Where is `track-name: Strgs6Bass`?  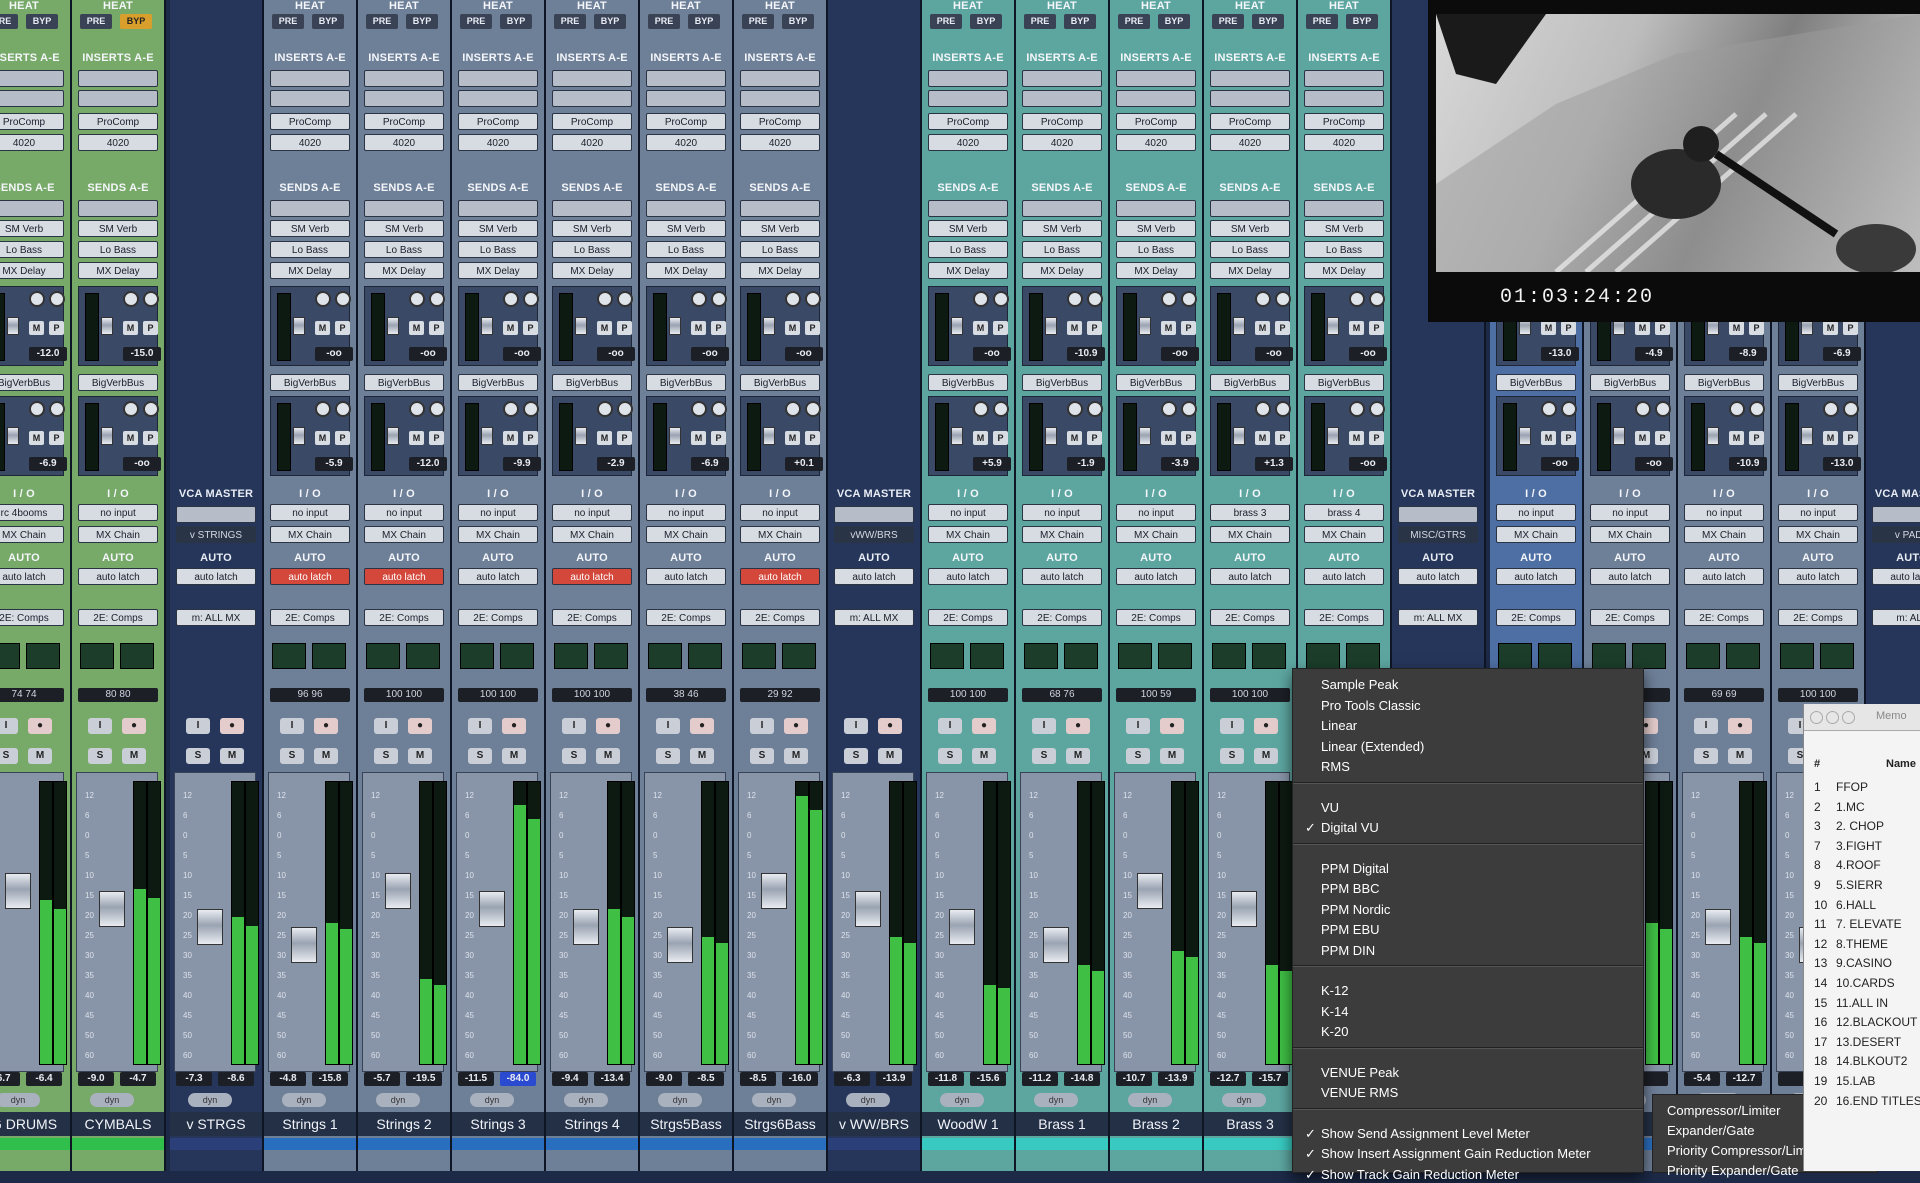 track-name: Strgs6Bass is located at coordinates (780, 1124).